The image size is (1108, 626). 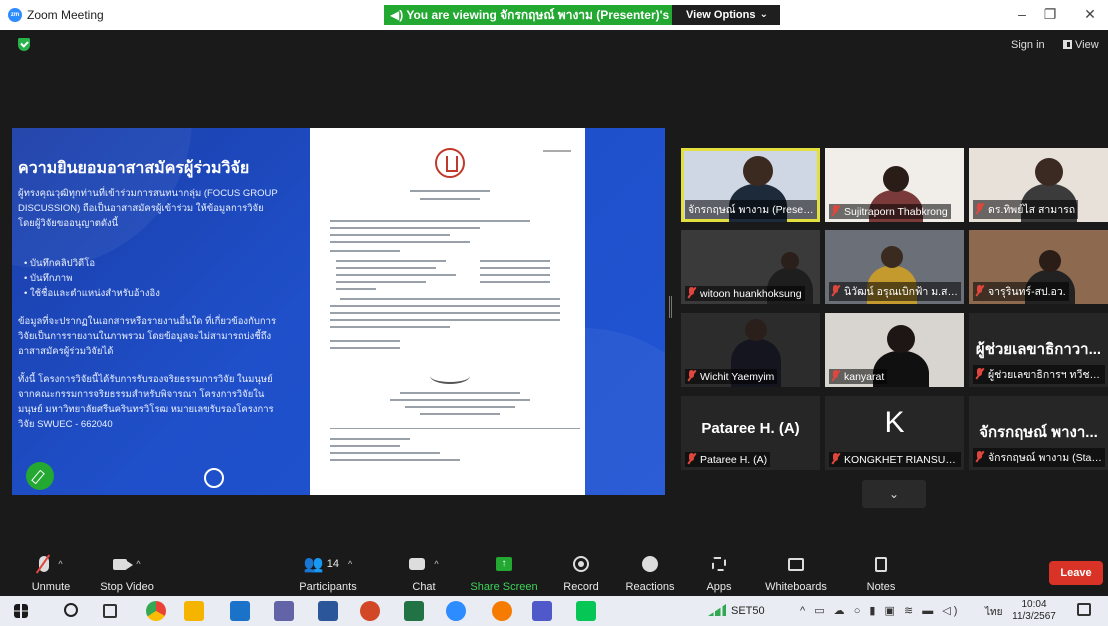 What do you see at coordinates (881, 564) in the screenshot?
I see `notes-icon` at bounding box center [881, 564].